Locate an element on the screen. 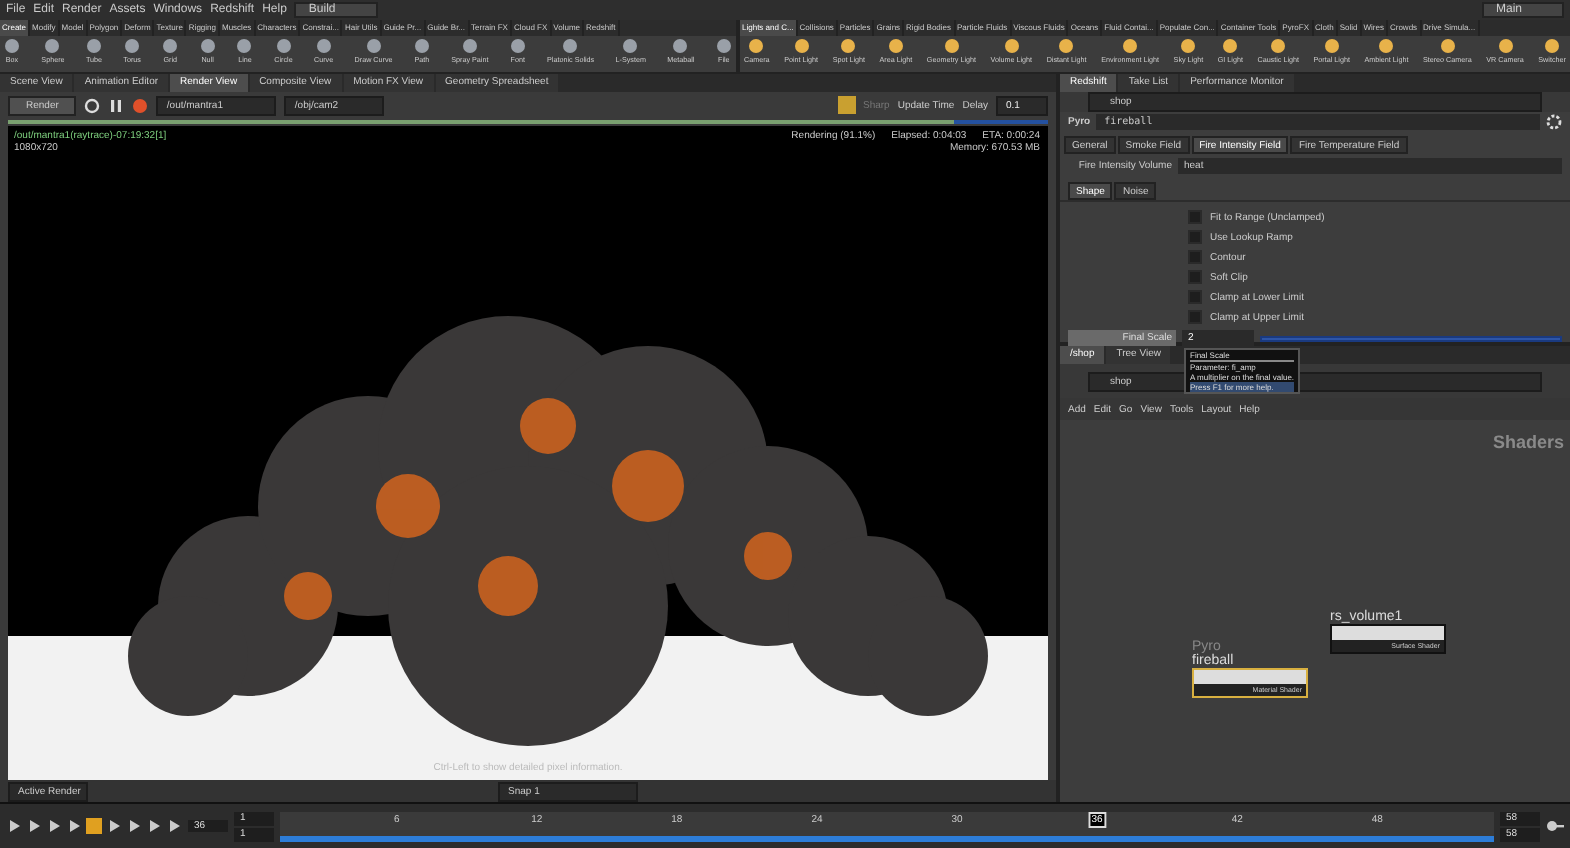 The image size is (1570, 848). refresh-icon is located at coordinates (92, 105).